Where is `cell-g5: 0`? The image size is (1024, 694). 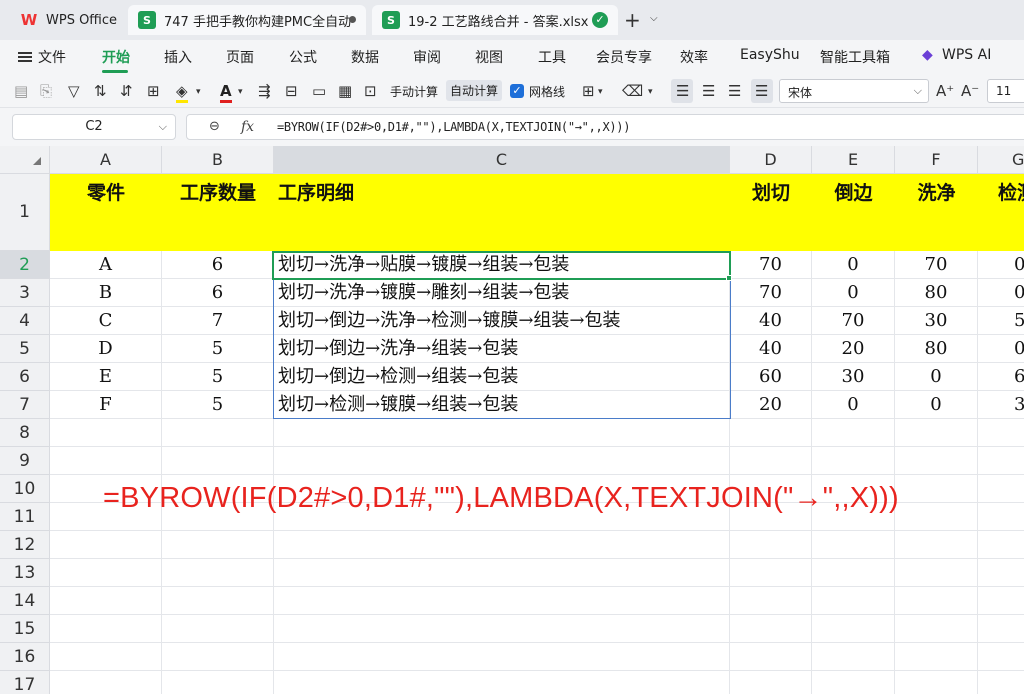 cell-g5: 0 is located at coordinates (1001, 349).